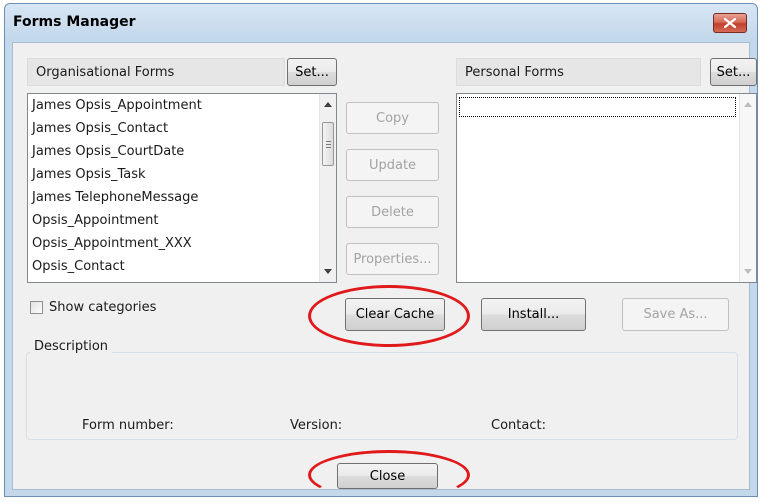  Describe the element at coordinates (182, 266) in the screenshot. I see `list-item: Opsis_Contact` at that location.